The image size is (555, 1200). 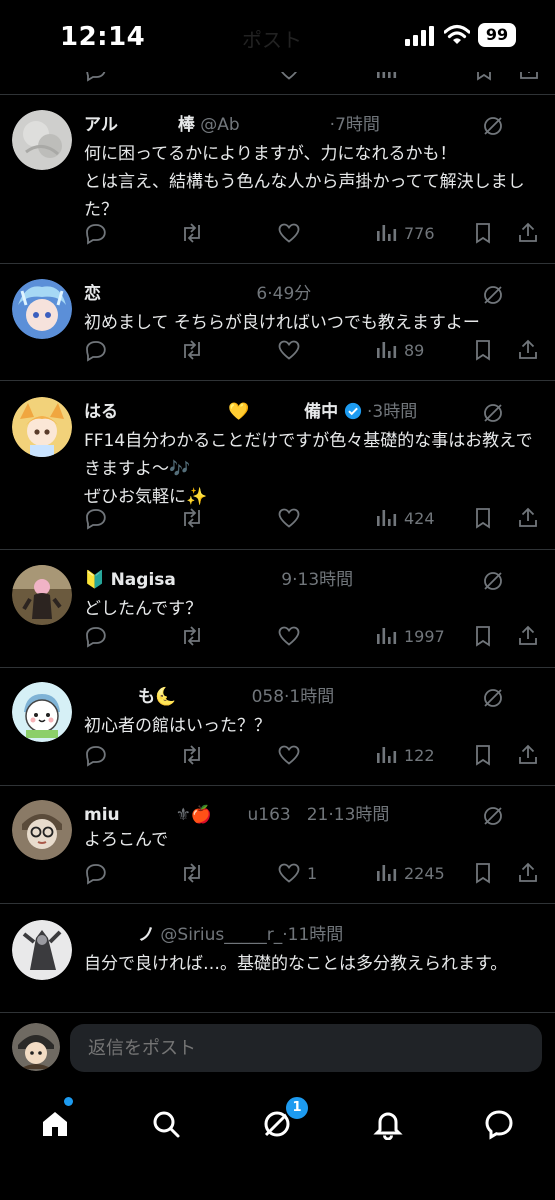 I want to click on views-count: 424, so click(x=419, y=518).